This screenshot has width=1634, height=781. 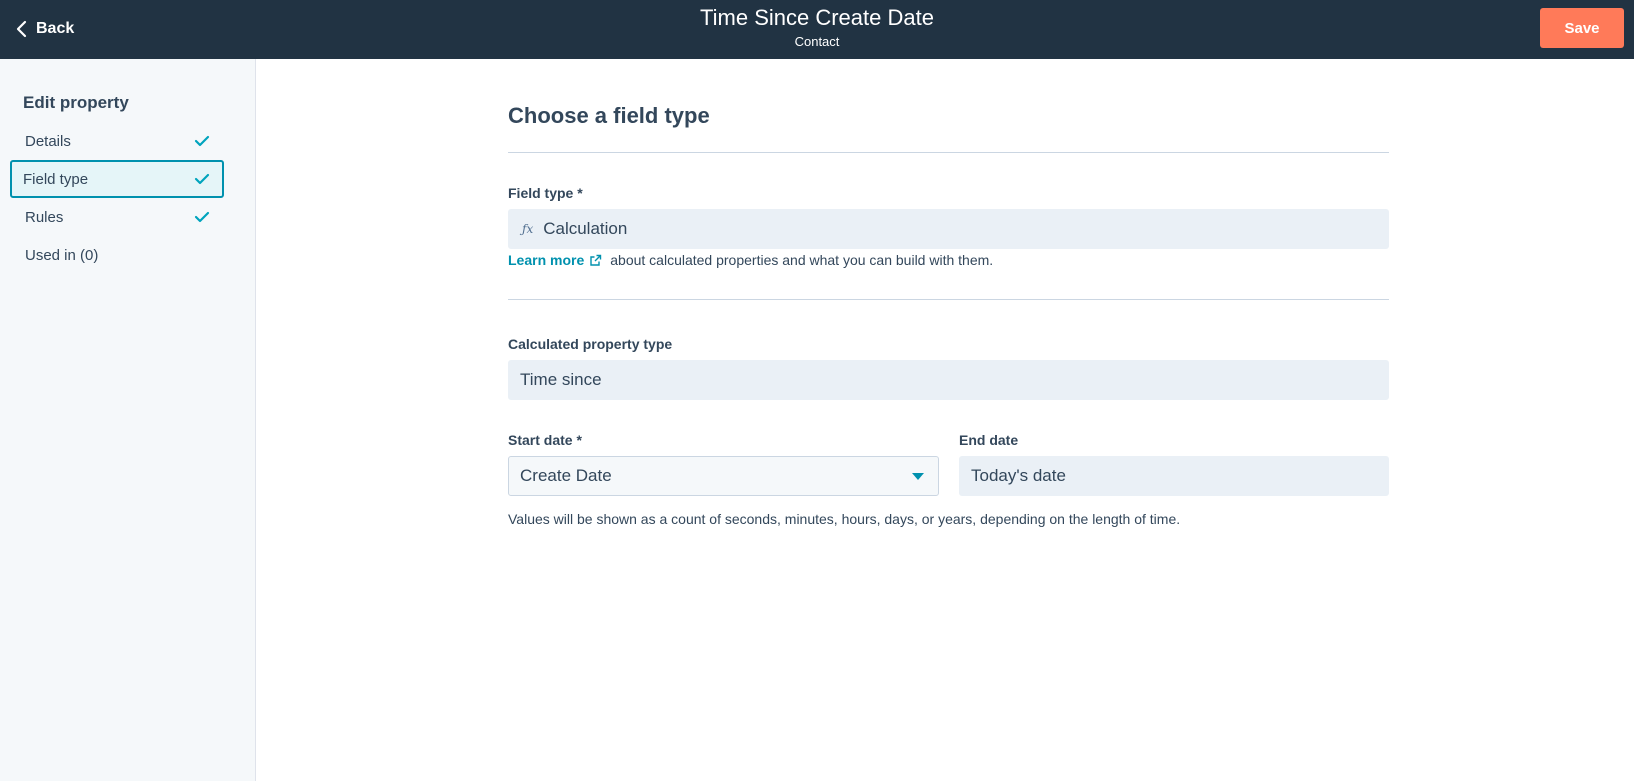 I want to click on sidebar-item-label: Used in (0), so click(x=62, y=255).